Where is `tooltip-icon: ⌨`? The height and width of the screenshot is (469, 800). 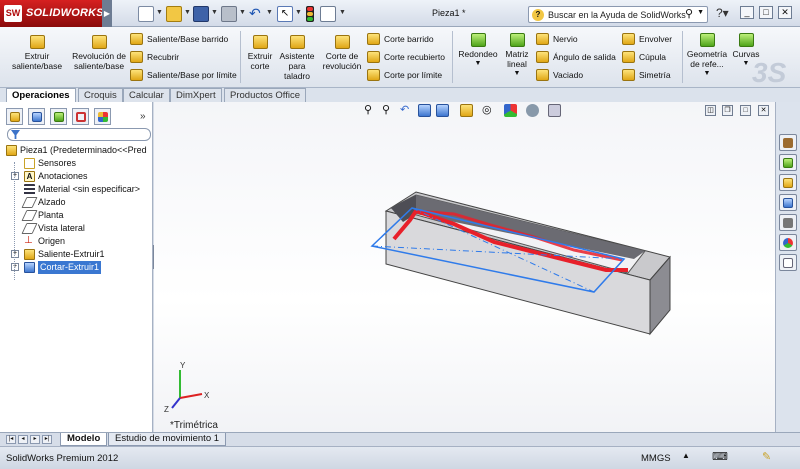
tooltip-icon: ⌨ is located at coordinates (720, 456).